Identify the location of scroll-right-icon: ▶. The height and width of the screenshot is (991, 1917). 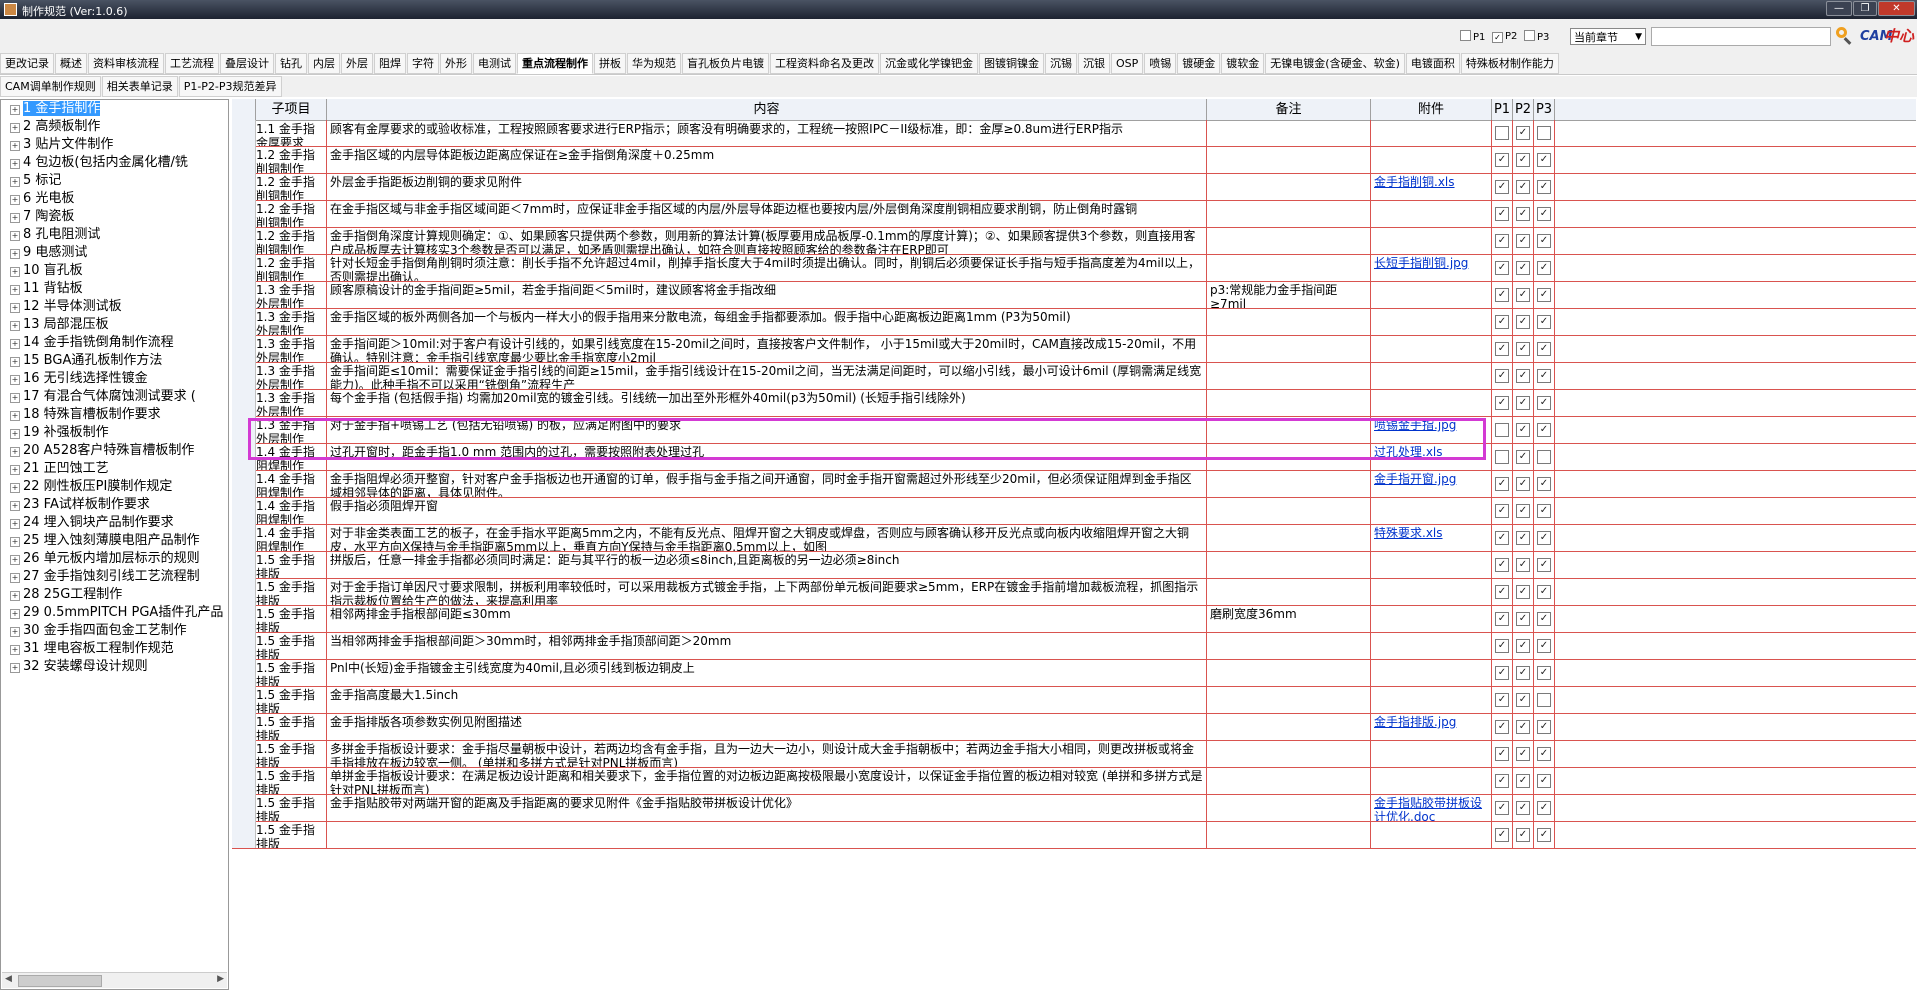
(220, 979).